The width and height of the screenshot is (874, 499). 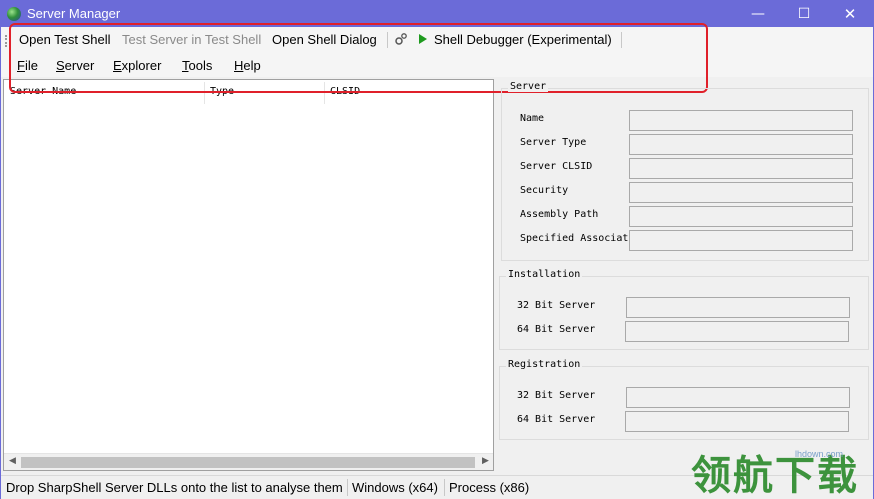 What do you see at coordinates (850, 14) in the screenshot?
I see `close-button: ✕` at bounding box center [850, 14].